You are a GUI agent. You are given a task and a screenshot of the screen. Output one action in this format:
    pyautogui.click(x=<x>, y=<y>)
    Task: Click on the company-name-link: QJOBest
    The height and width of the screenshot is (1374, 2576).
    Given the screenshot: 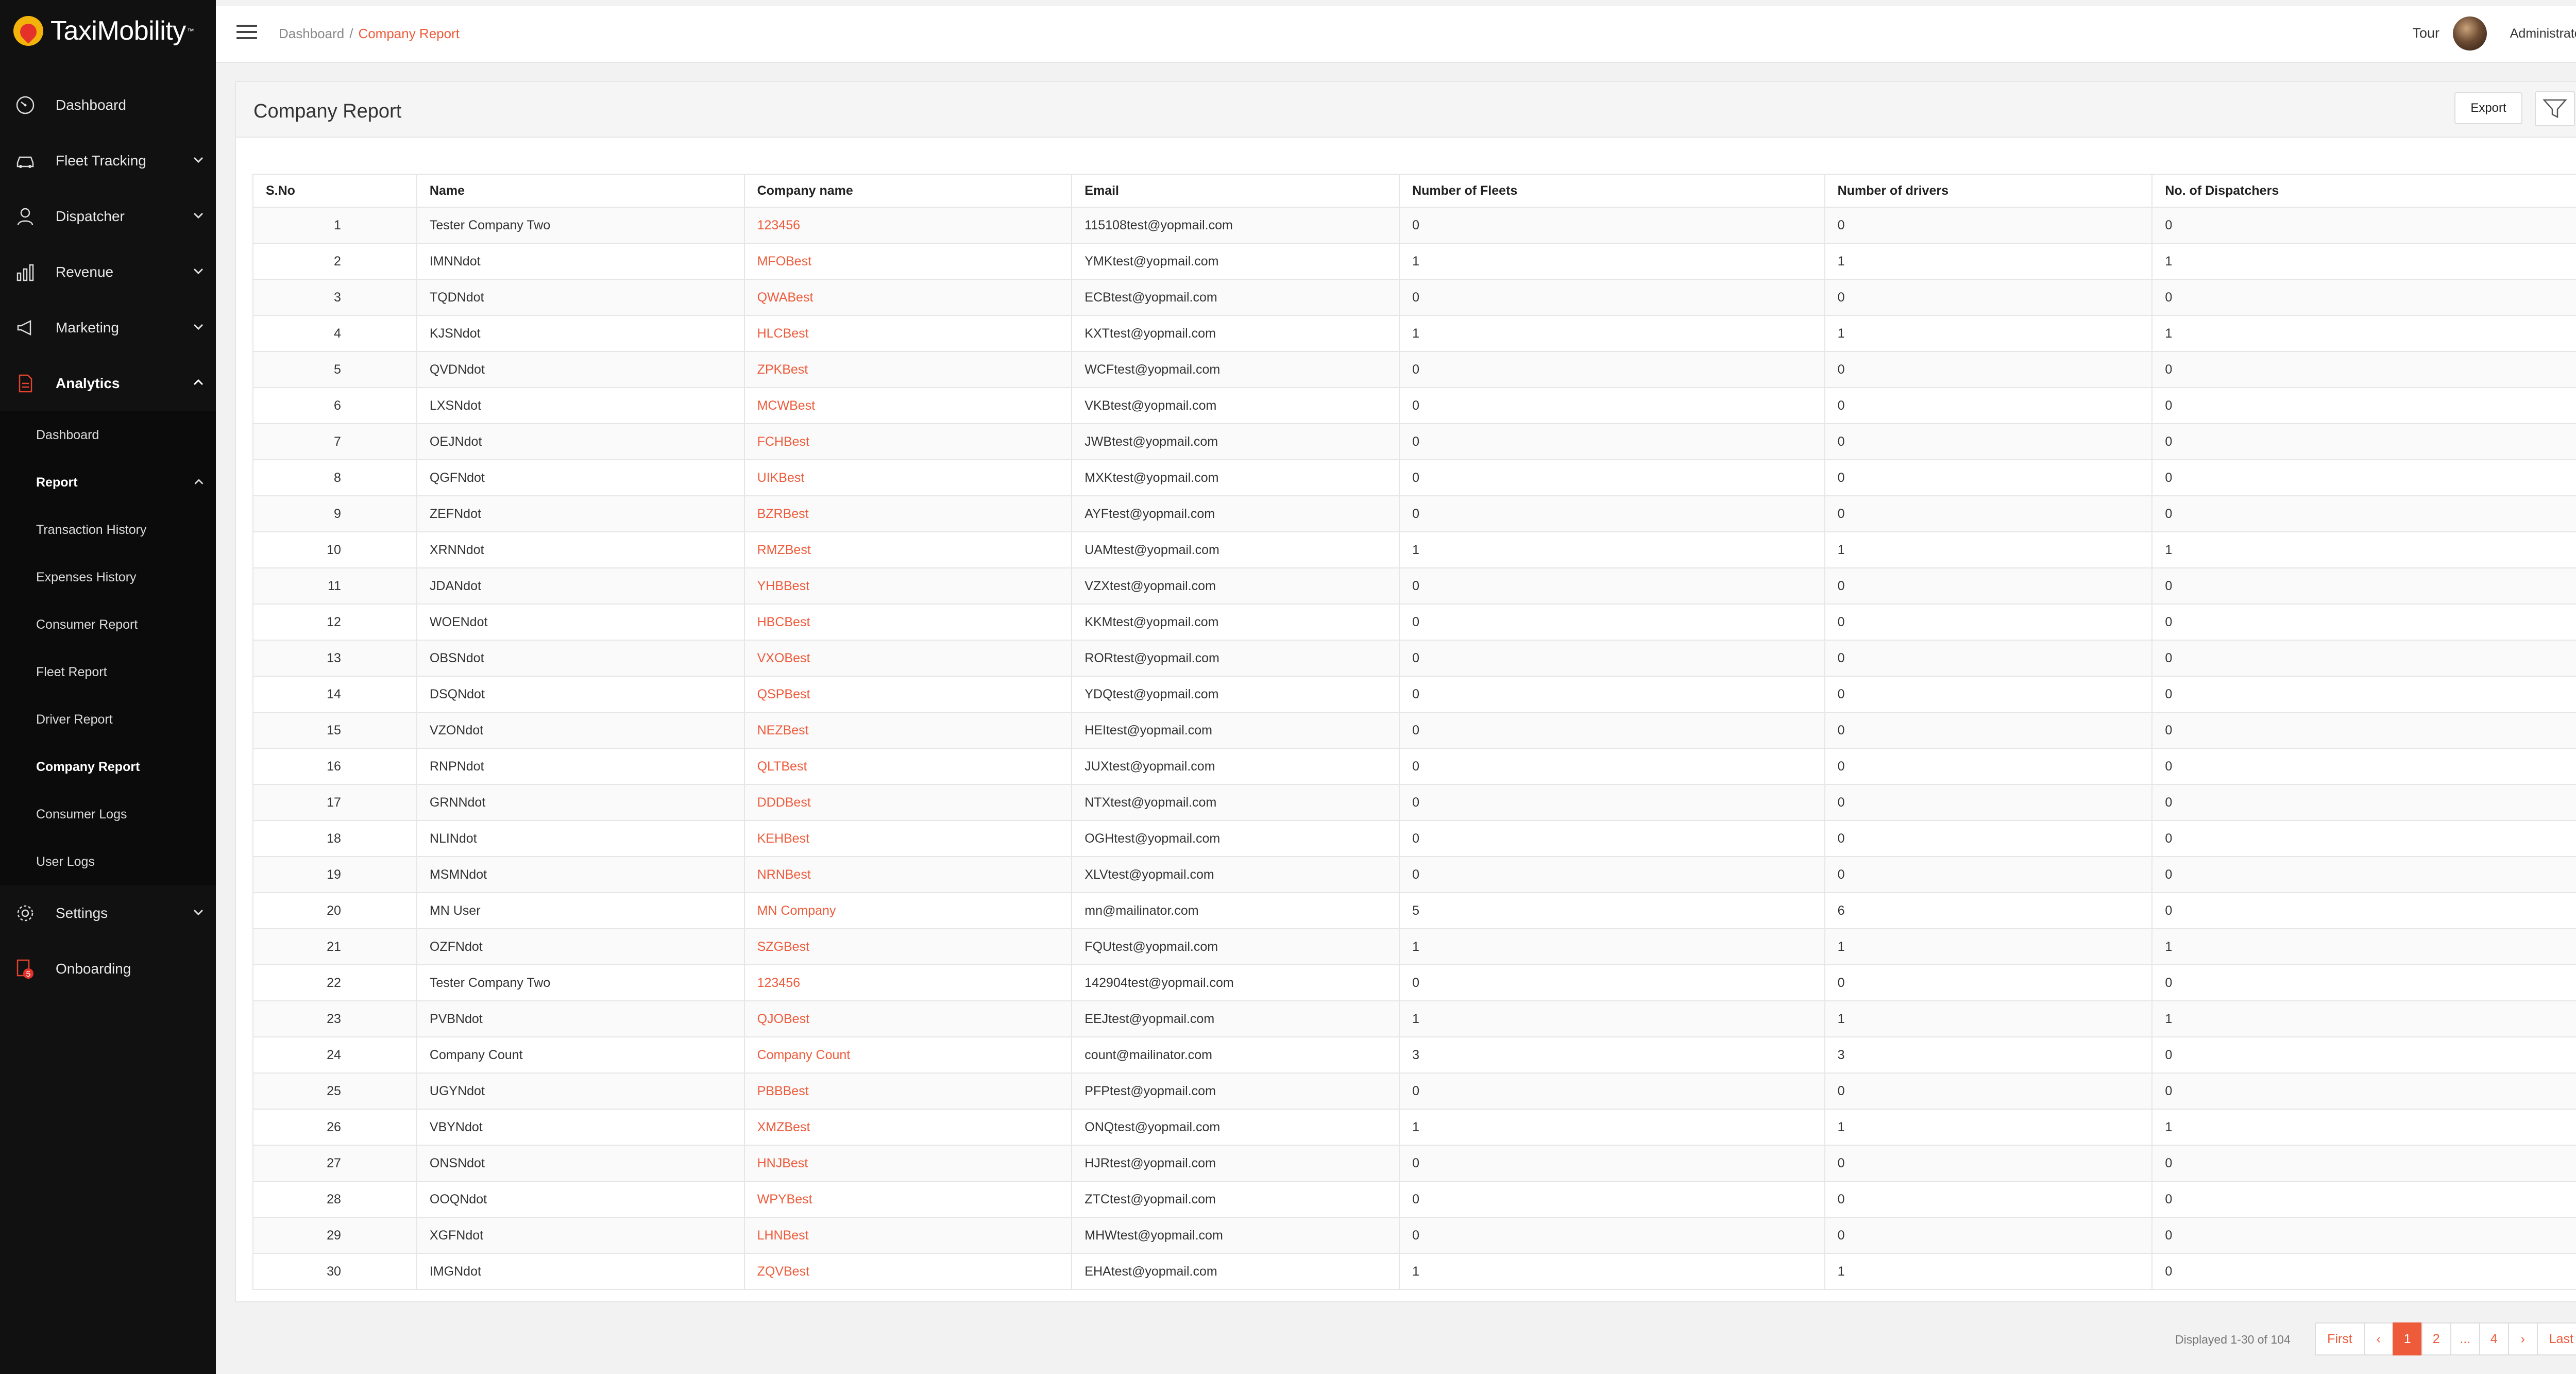 What is the action you would take?
    pyautogui.click(x=908, y=1018)
    